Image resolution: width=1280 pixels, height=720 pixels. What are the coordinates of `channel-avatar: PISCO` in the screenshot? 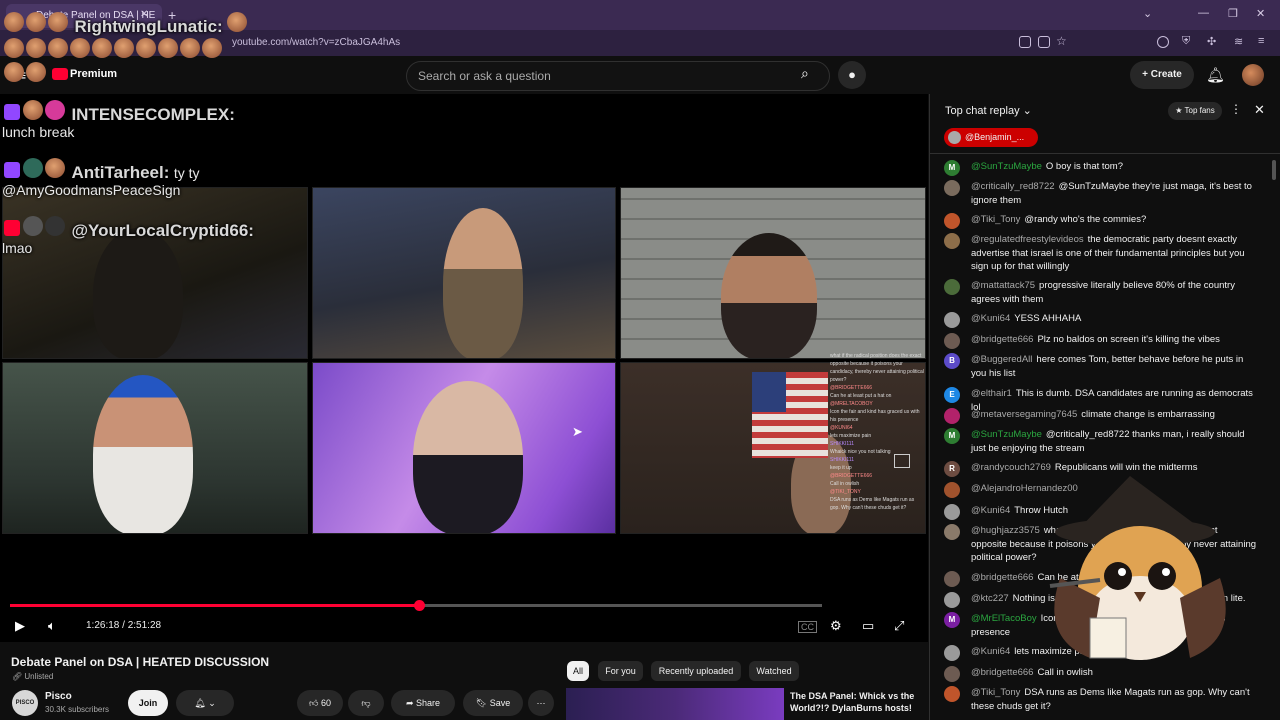 It's located at (25, 703).